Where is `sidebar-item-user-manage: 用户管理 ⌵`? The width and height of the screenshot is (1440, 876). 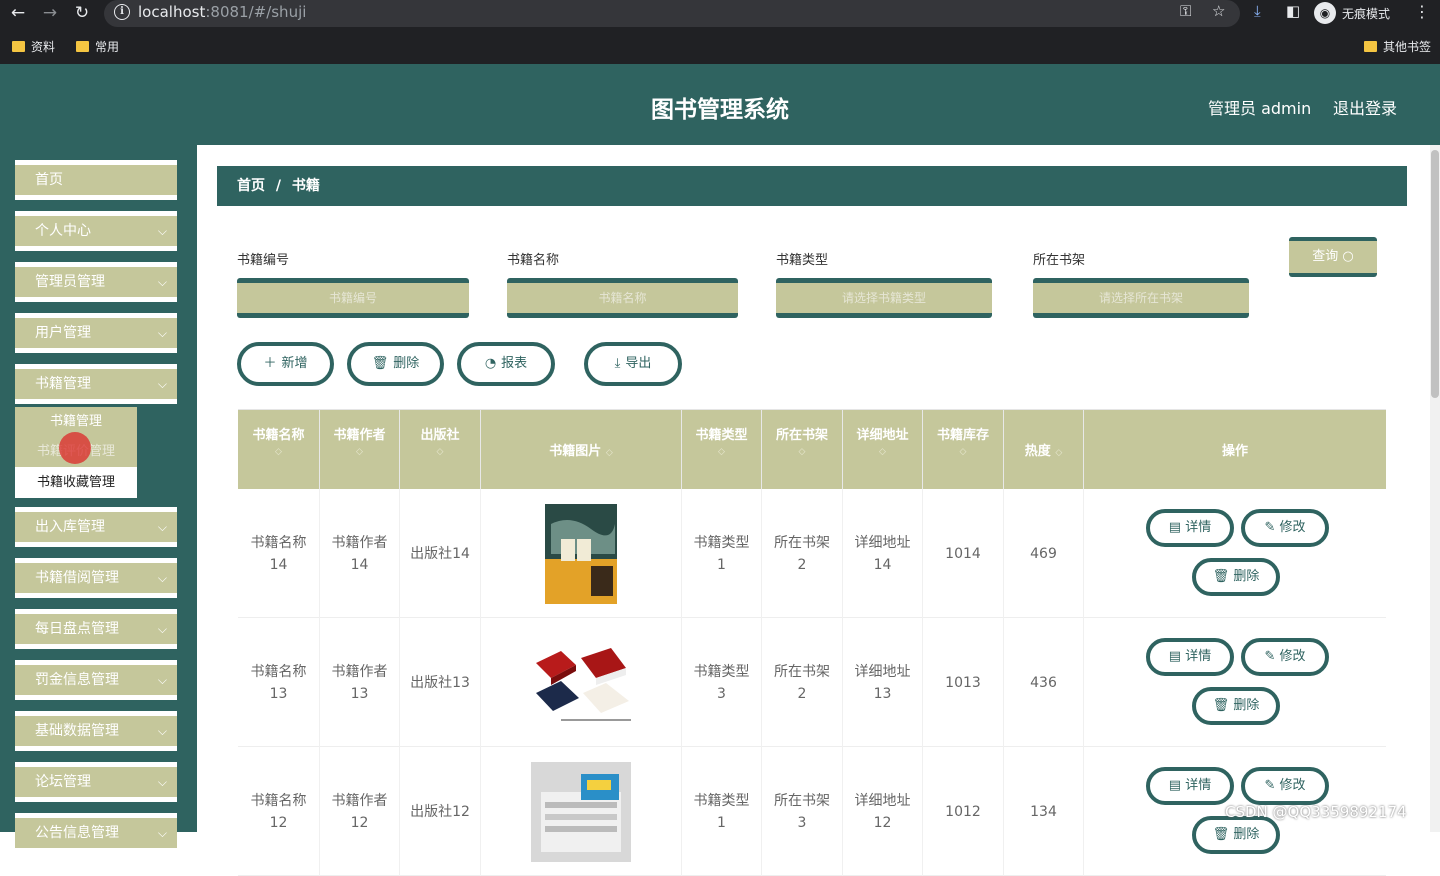
sidebar-item-user-manage: 用户管理 ⌵ is located at coordinates (96, 333).